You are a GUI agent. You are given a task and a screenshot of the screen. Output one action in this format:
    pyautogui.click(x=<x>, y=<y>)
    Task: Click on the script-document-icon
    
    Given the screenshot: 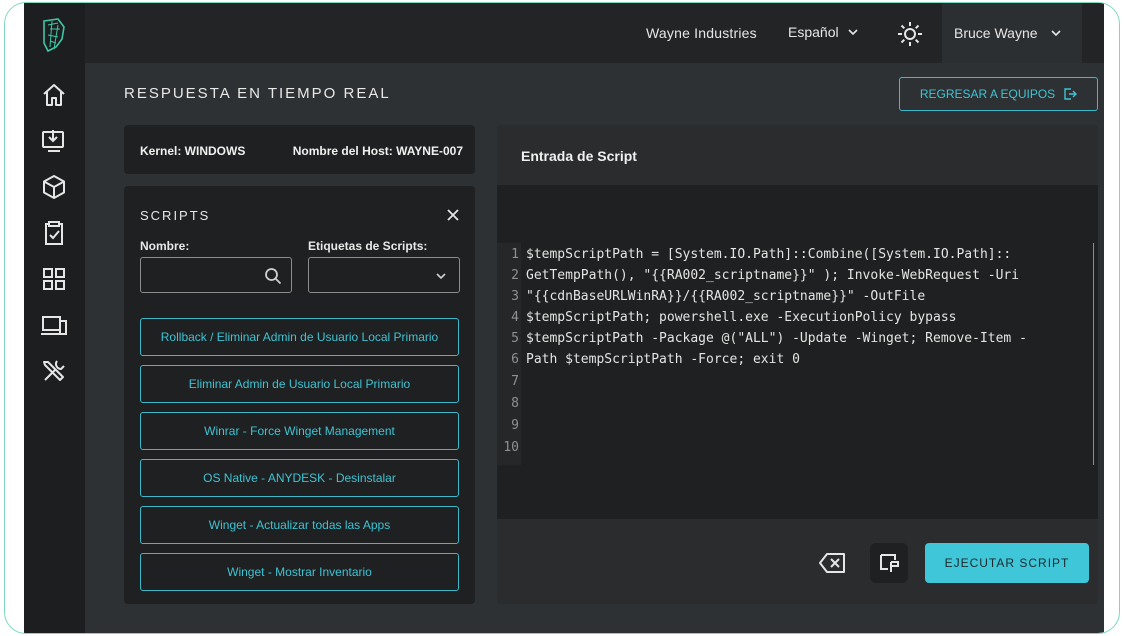 What is the action you would take?
    pyautogui.click(x=889, y=563)
    